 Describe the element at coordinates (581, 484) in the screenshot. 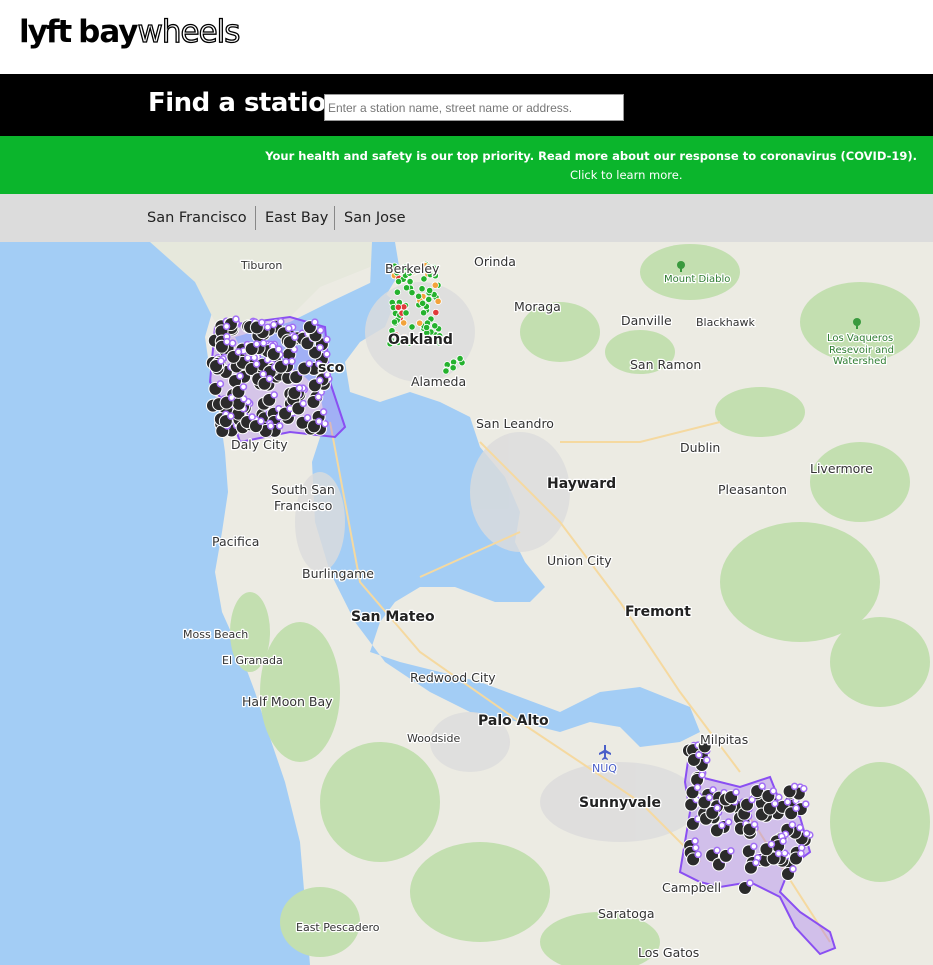

I see `map-label-hayward: Hayward` at that location.